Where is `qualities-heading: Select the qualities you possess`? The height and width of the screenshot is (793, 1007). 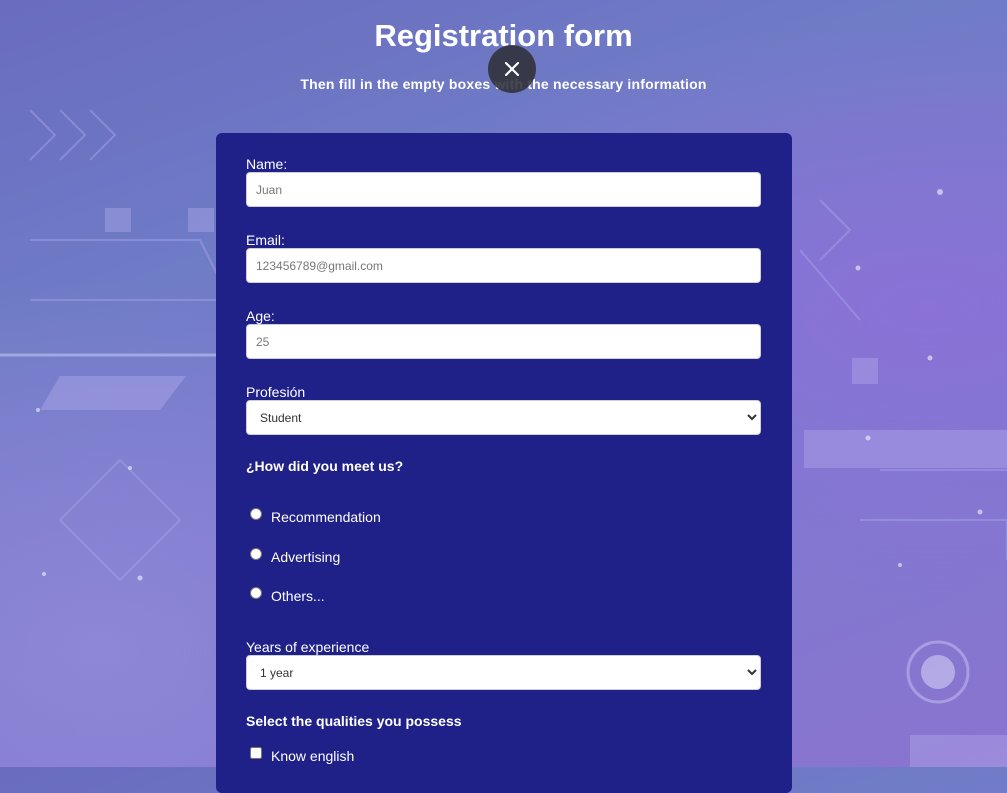
qualities-heading: Select the qualities you possess is located at coordinates (354, 721).